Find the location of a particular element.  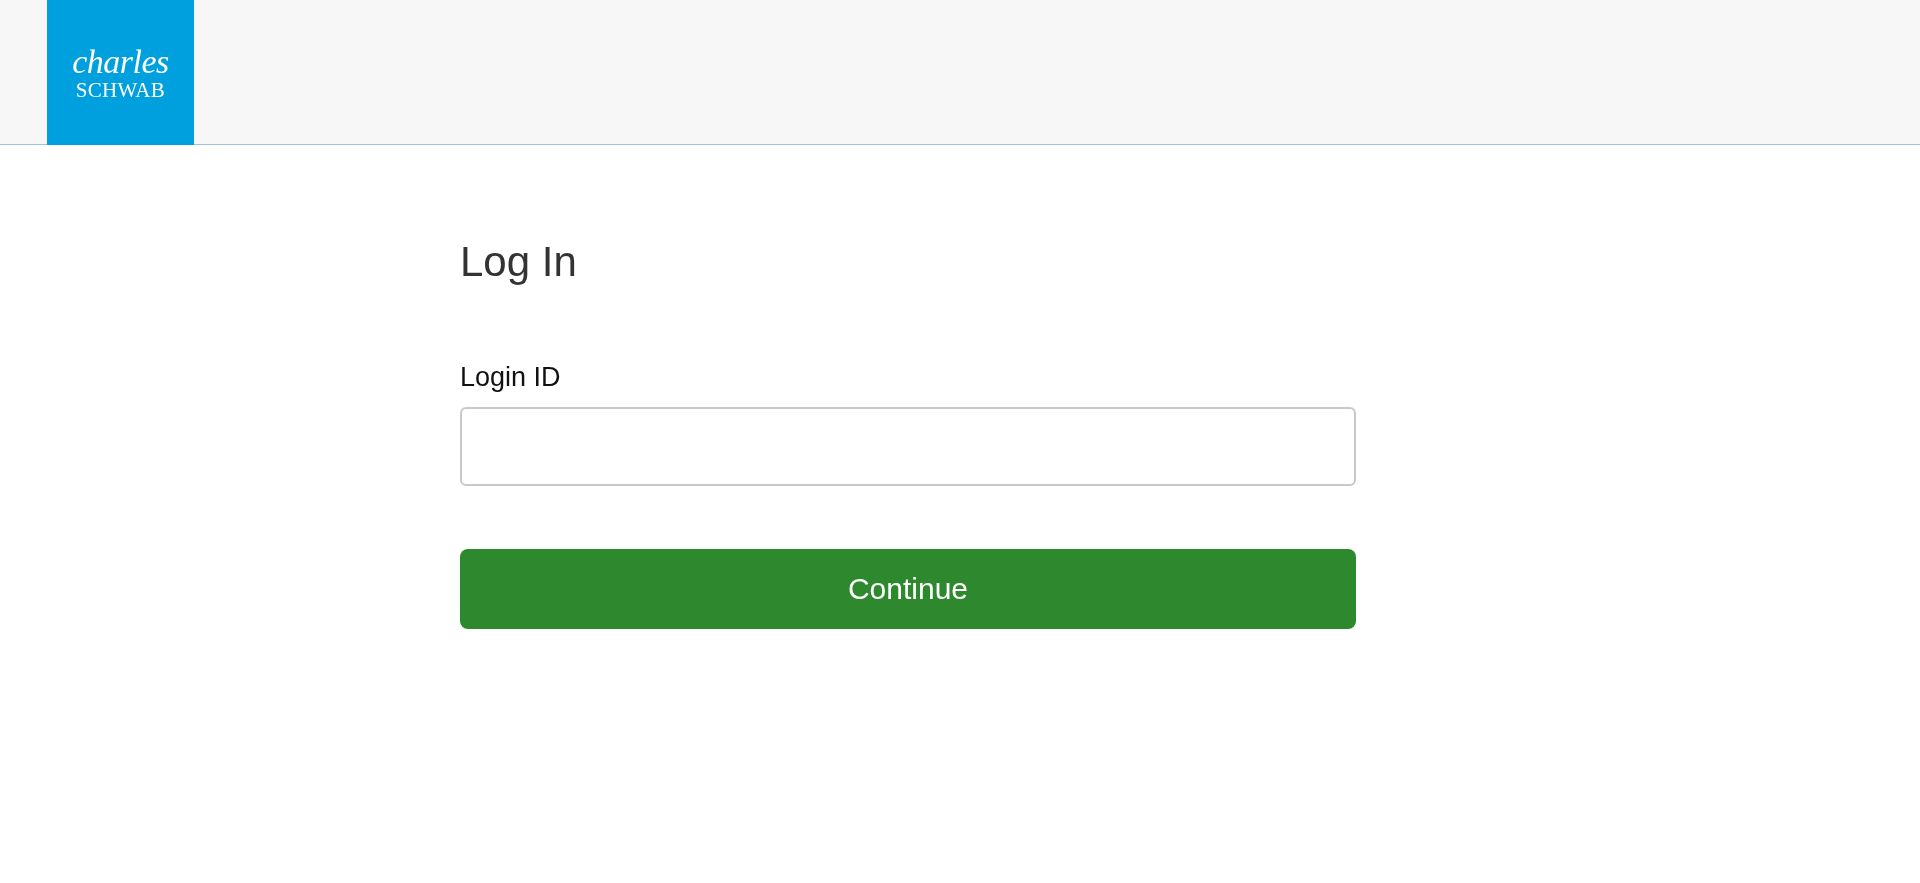

logo: charles SCHWAB is located at coordinates (120, 72).